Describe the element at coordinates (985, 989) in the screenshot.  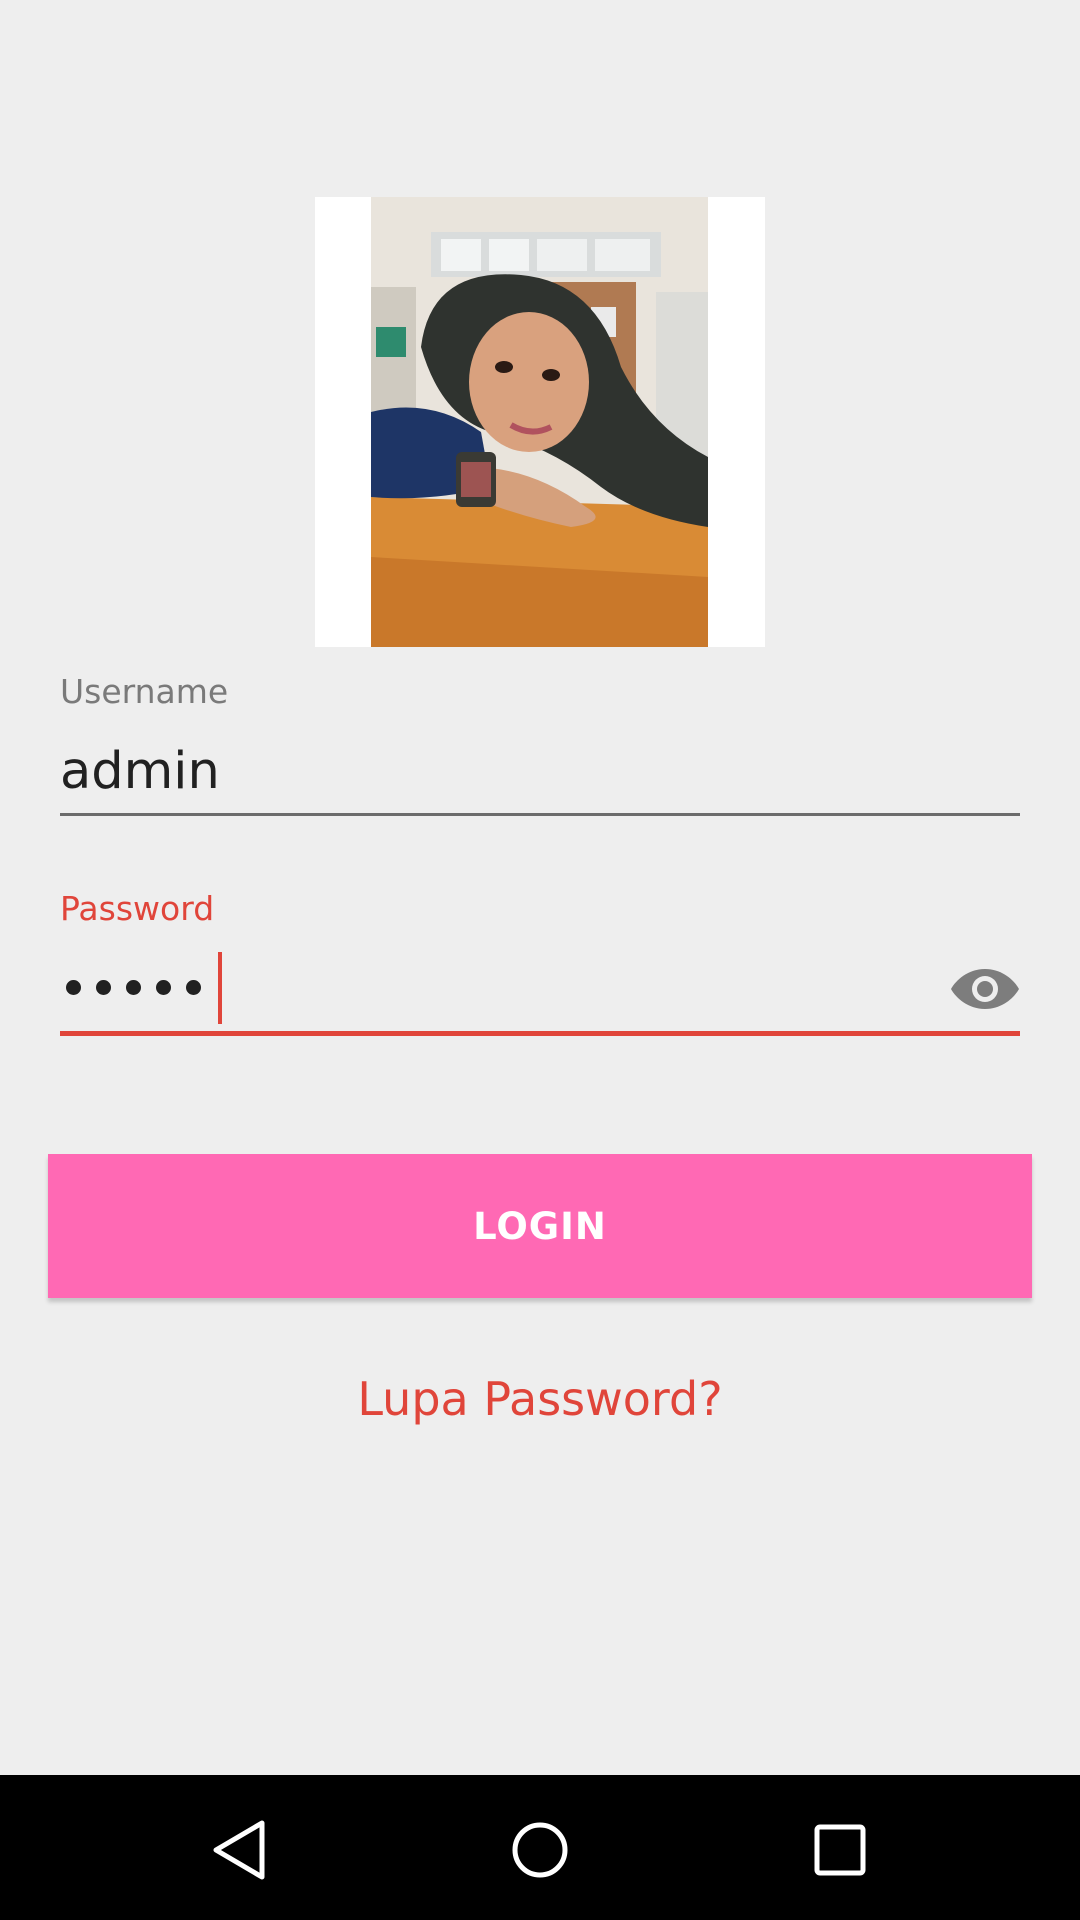
I see `eye-icon` at that location.